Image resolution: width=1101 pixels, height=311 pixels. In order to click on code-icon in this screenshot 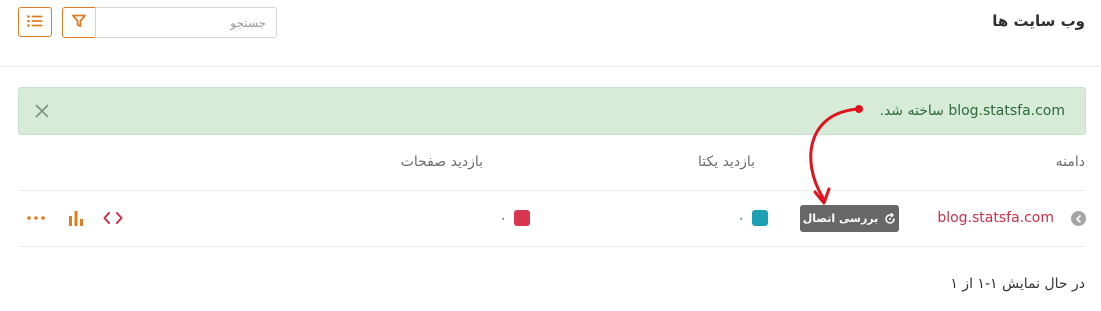, I will do `click(113, 218)`.